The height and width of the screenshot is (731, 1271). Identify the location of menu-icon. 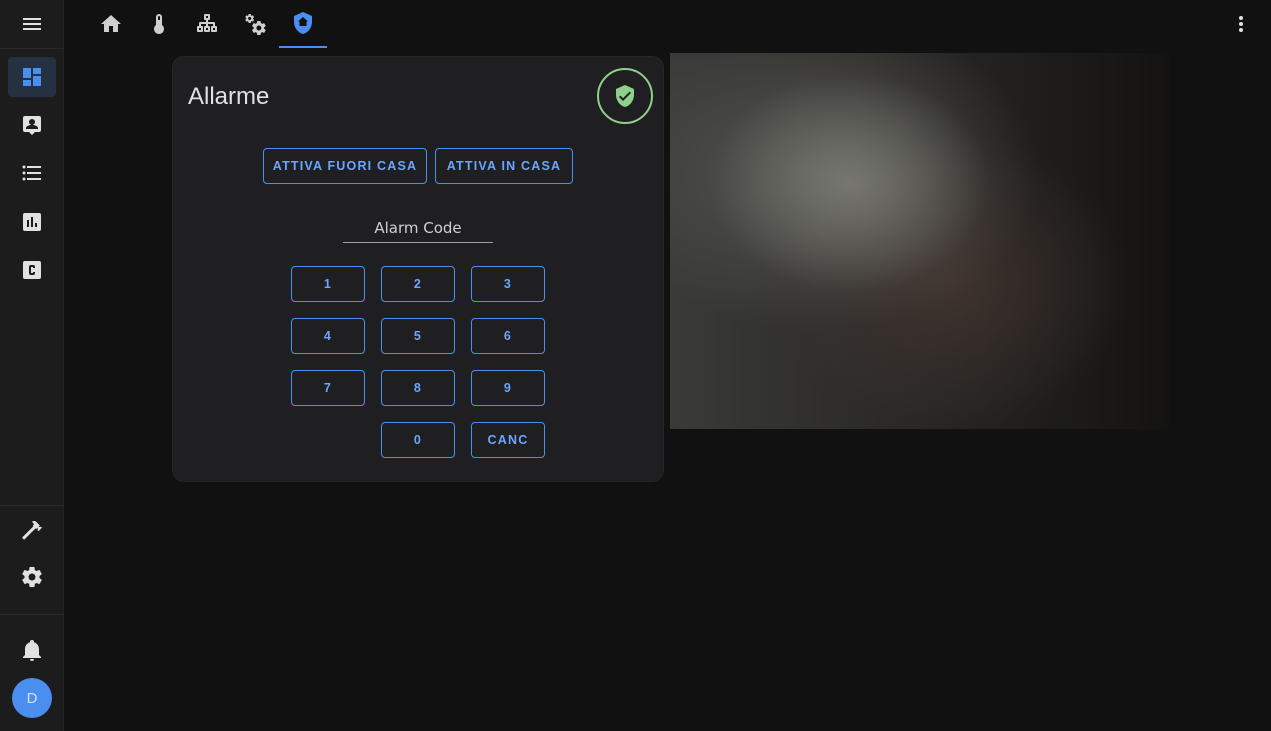
(32, 24).